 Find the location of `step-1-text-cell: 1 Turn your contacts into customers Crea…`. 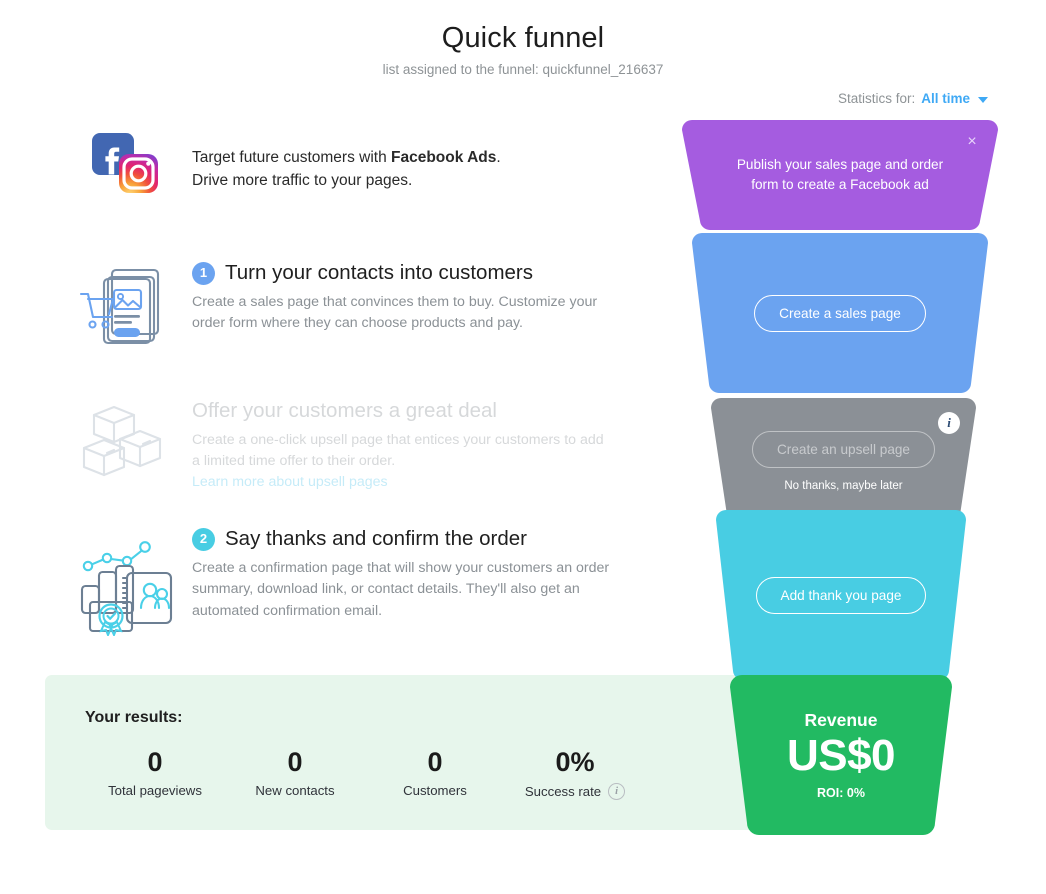

step-1-text-cell: 1 Turn your contacts into customers Crea… is located at coordinates (402, 308).